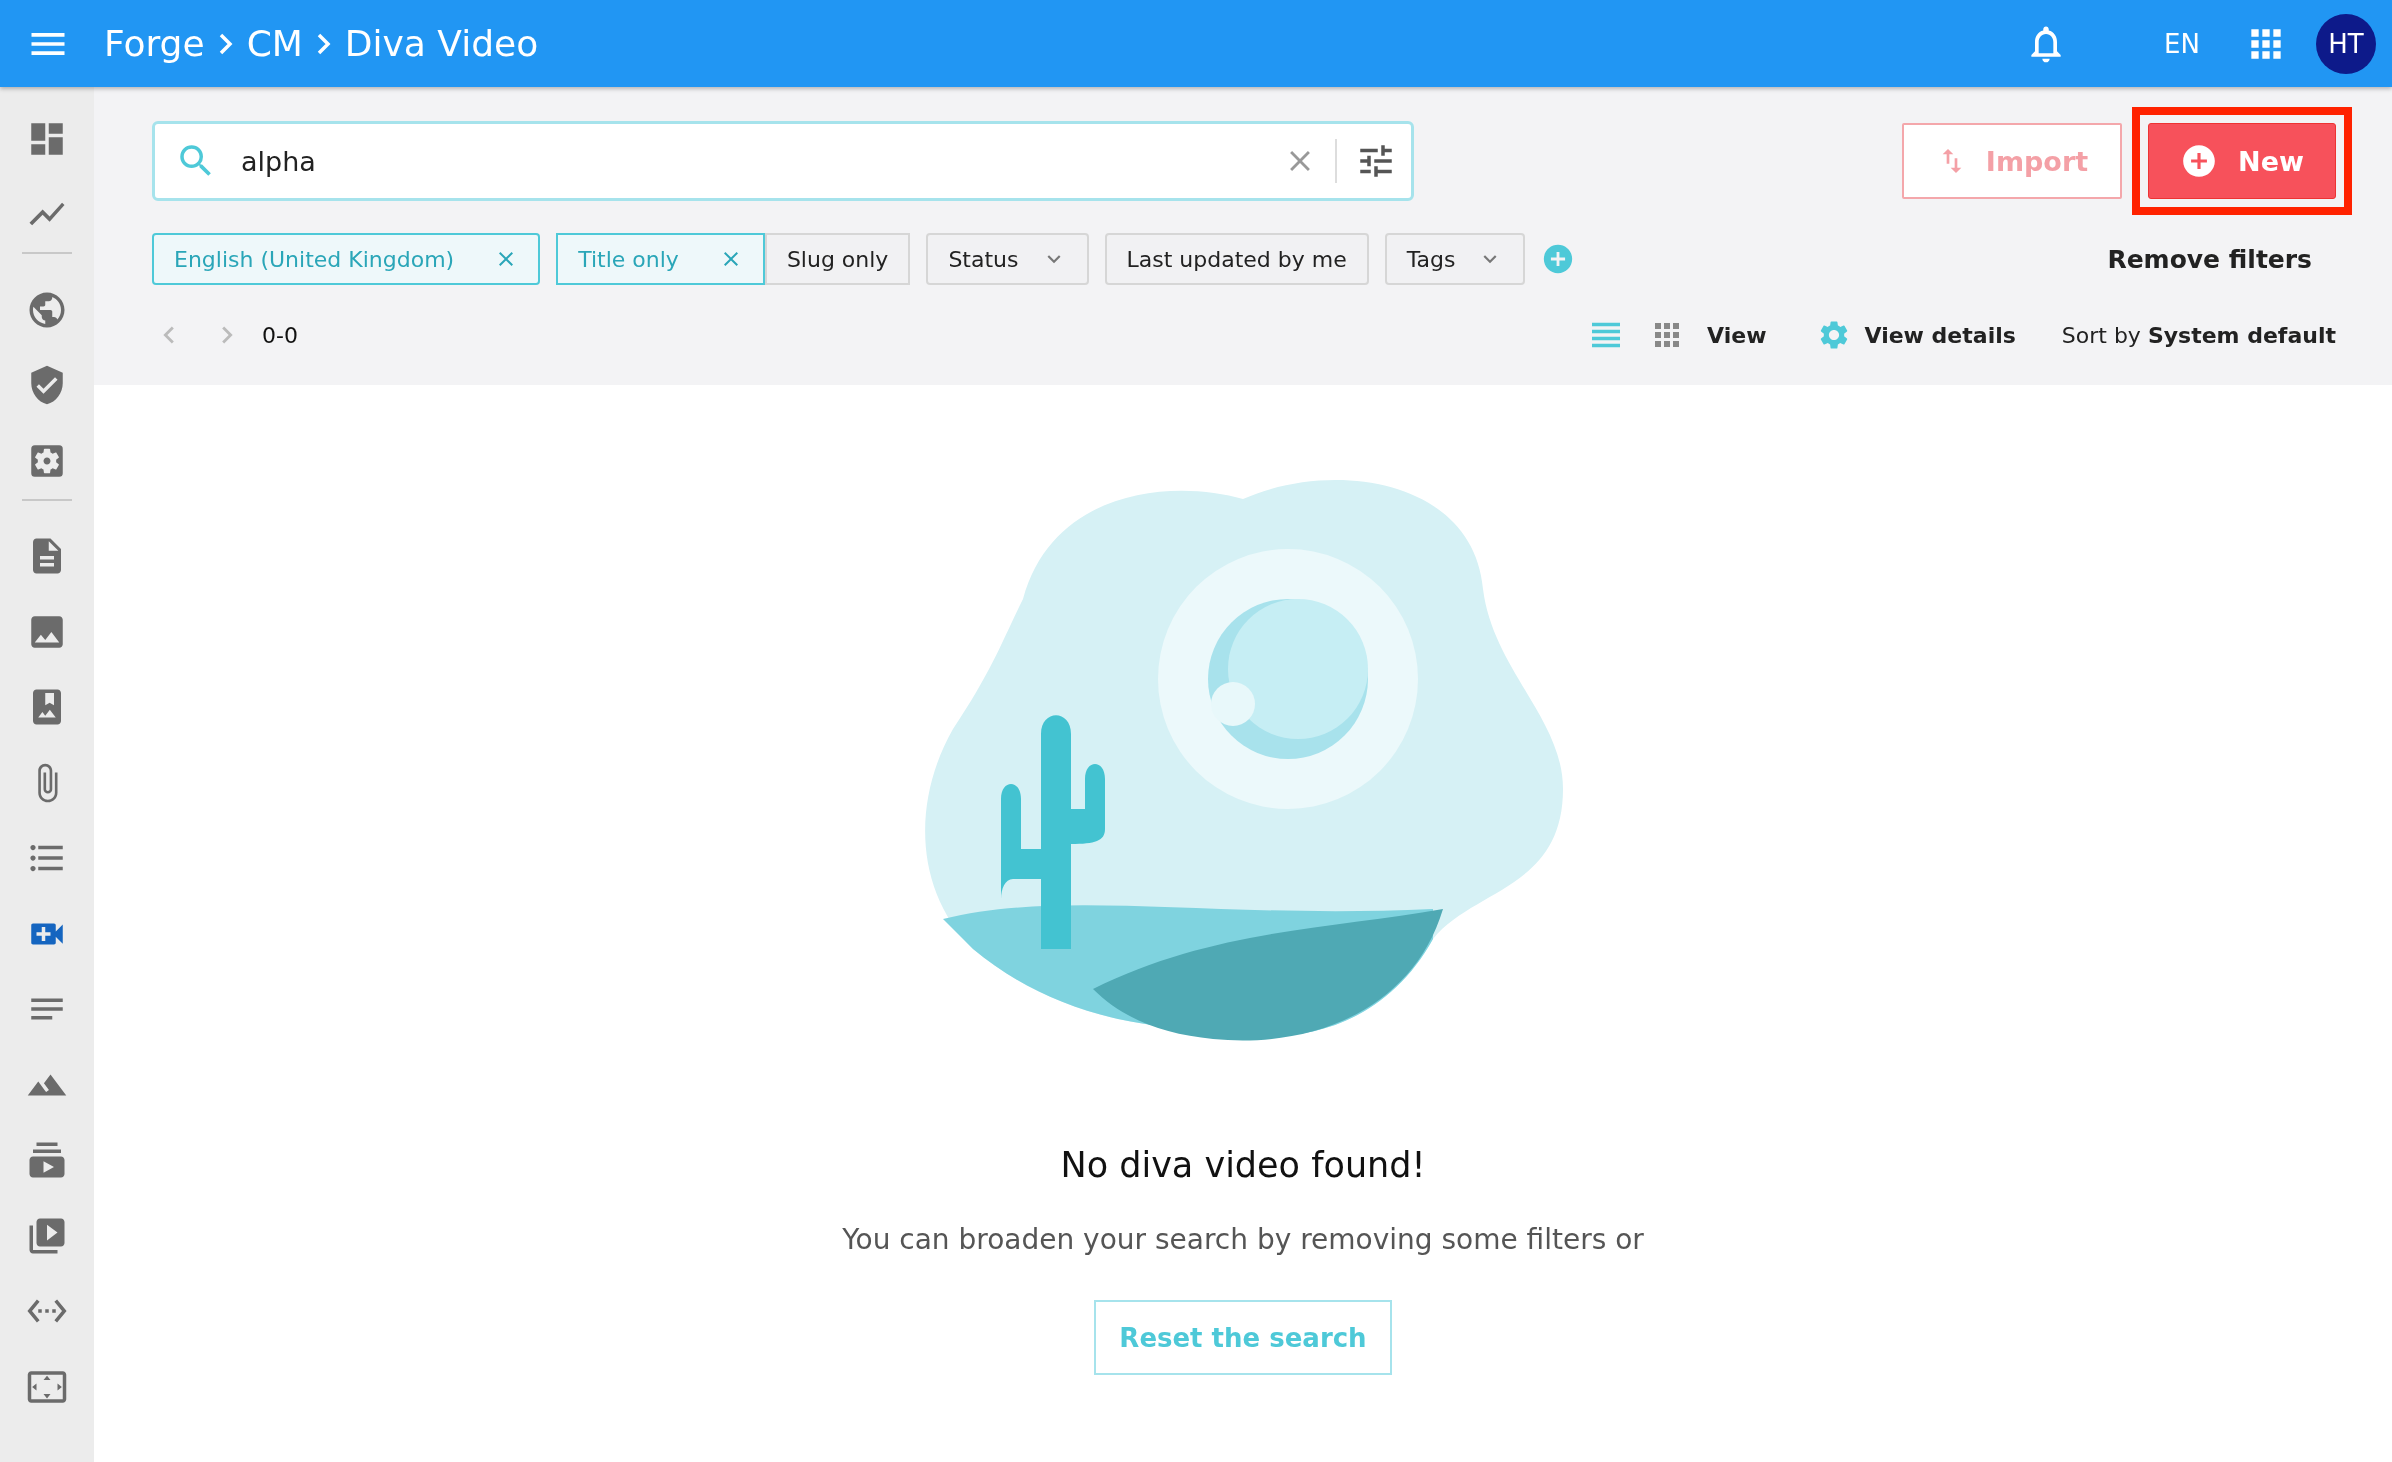 Image resolution: width=2392 pixels, height=1462 pixels. What do you see at coordinates (1236, 259) in the screenshot?
I see `filter-button: Last updated by me` at bounding box center [1236, 259].